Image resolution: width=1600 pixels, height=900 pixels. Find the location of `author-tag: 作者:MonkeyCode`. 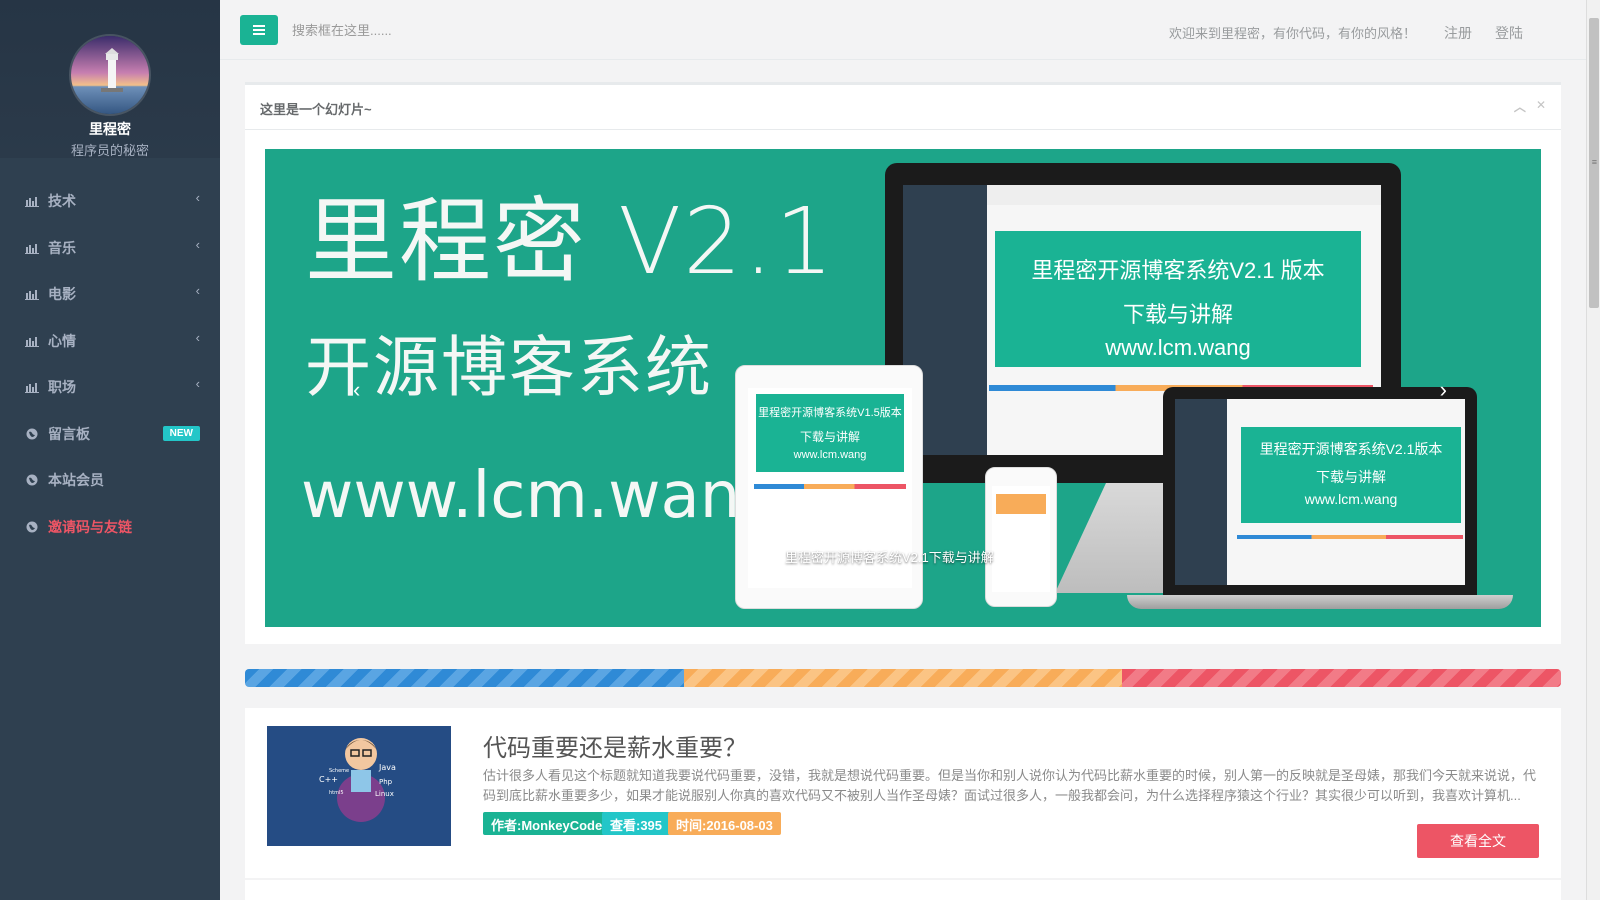

author-tag: 作者:MonkeyCode is located at coordinates (547, 823).